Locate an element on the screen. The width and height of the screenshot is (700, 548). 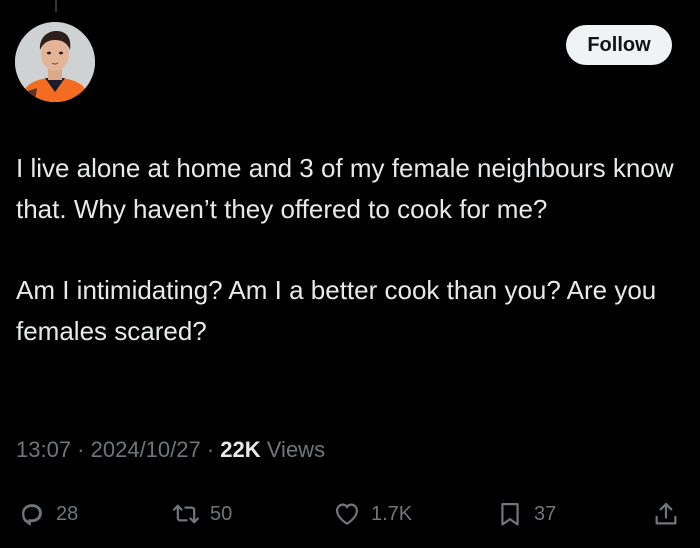
avatar-photo-icon is located at coordinates (55, 62).